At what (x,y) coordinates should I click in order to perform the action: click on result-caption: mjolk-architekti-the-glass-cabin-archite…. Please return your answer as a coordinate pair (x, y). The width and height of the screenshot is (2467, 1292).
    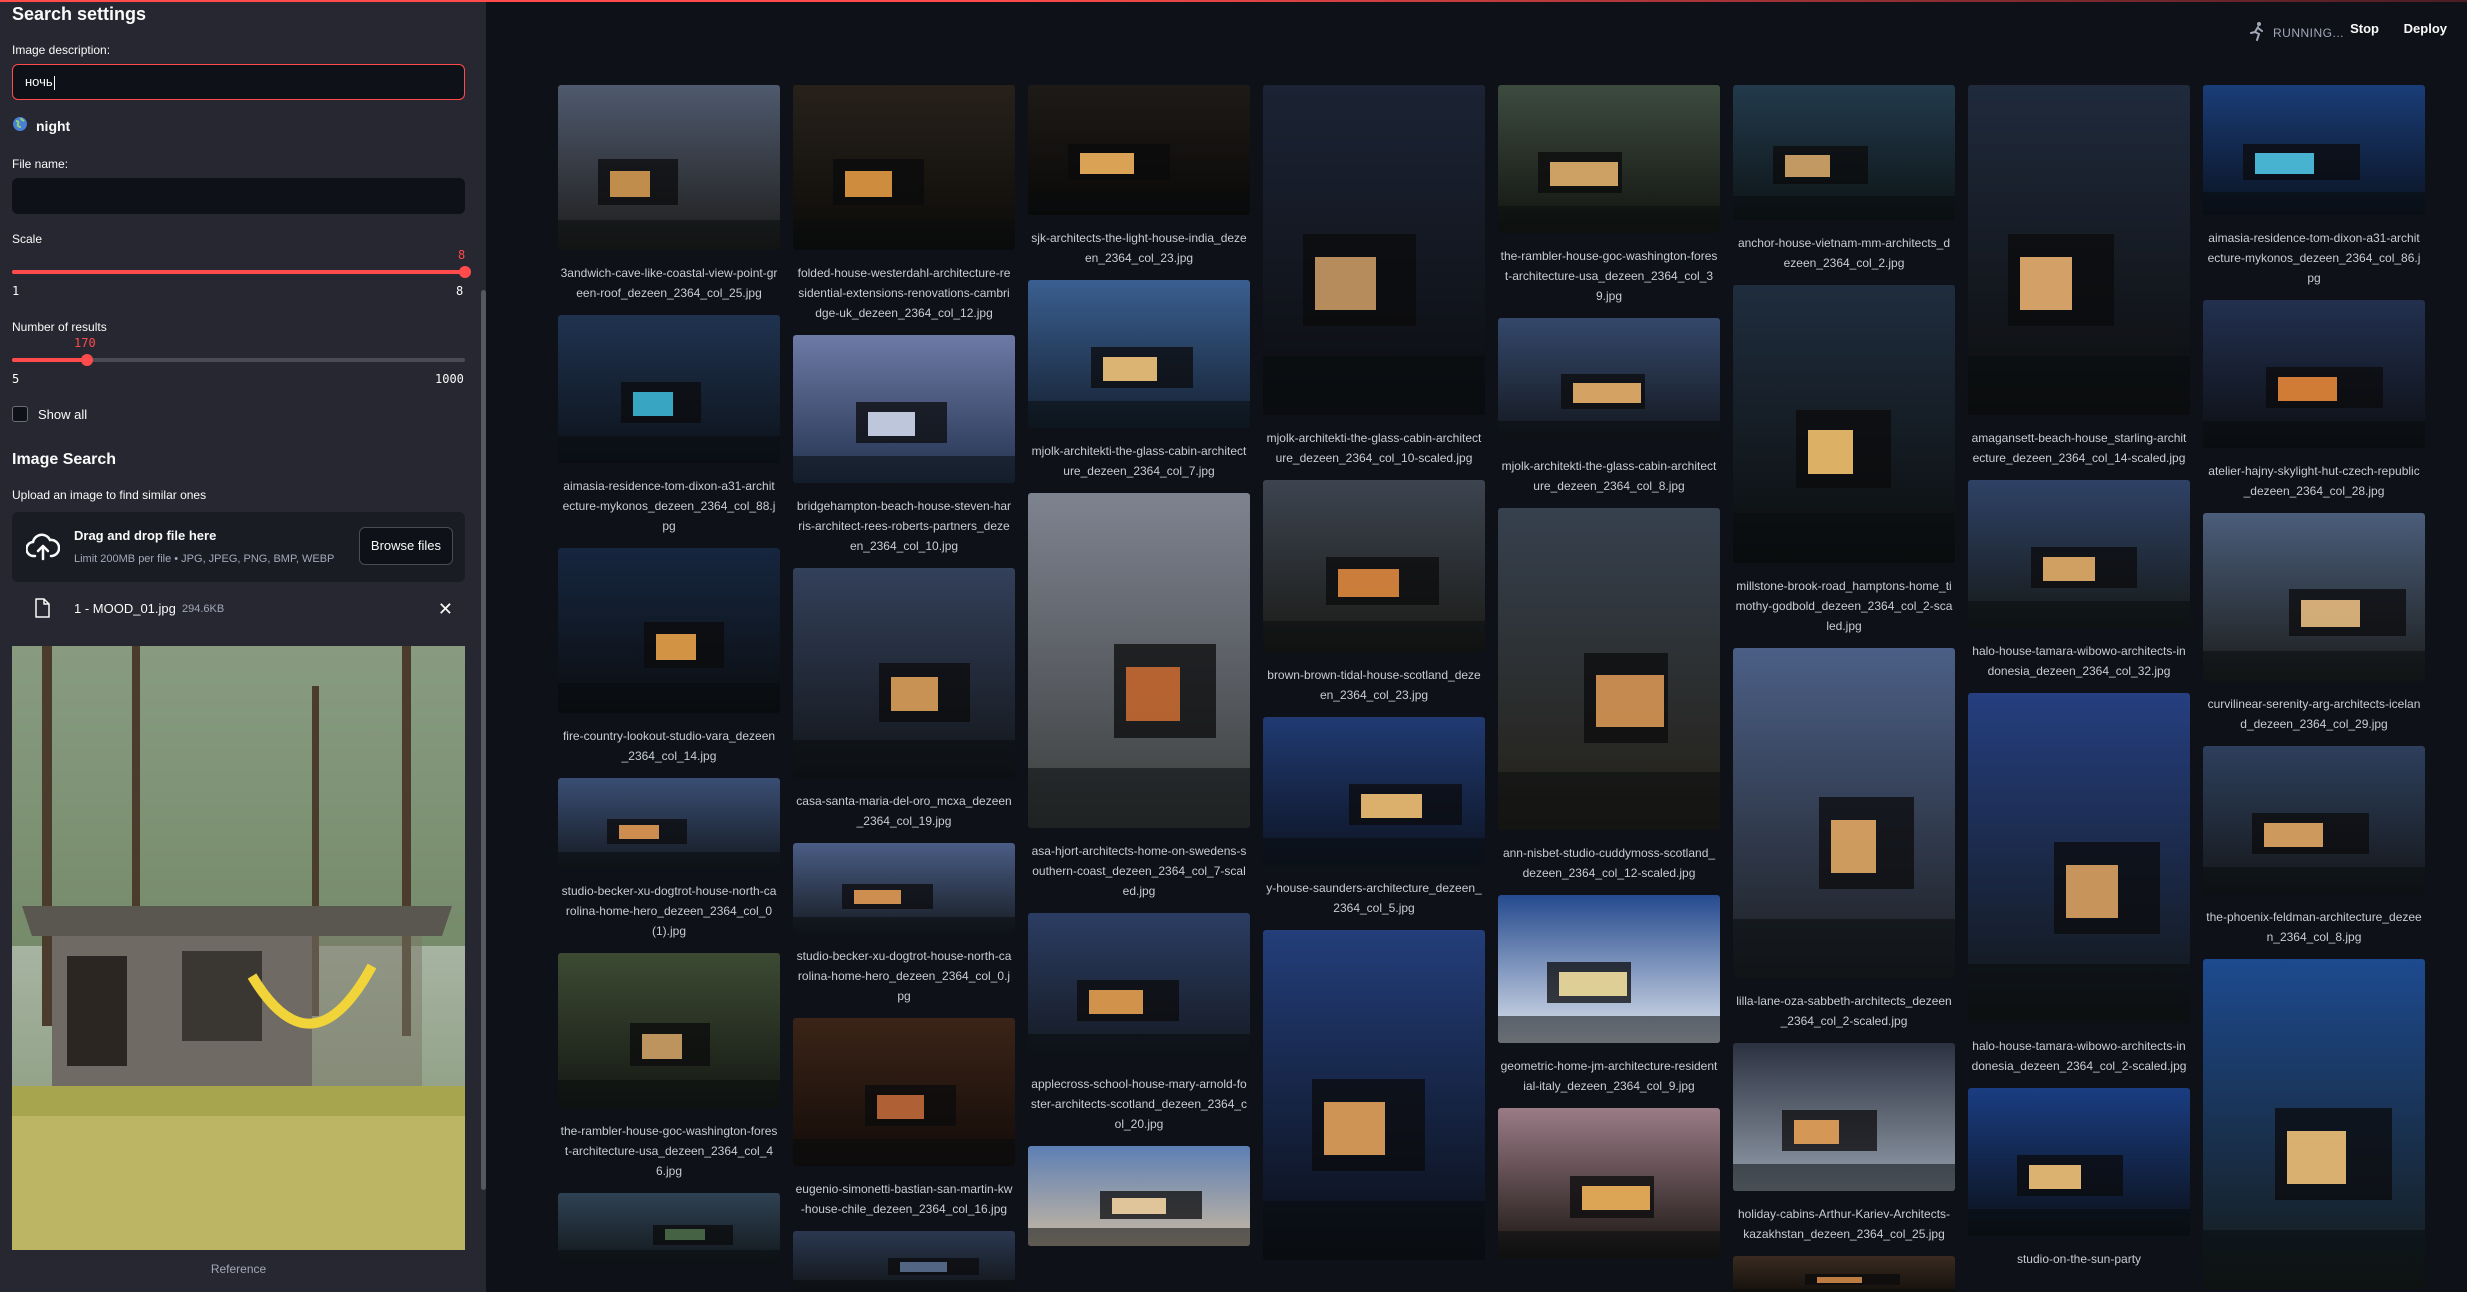
    Looking at the image, I should click on (1139, 461).